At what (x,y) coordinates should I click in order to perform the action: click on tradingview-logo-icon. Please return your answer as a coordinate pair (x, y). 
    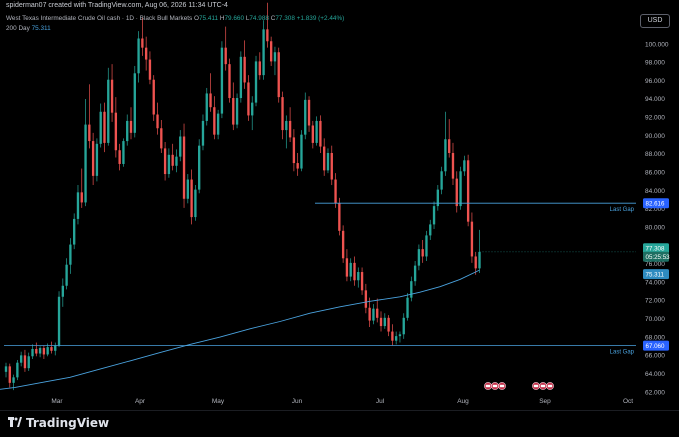
    Looking at the image, I should click on (15, 422).